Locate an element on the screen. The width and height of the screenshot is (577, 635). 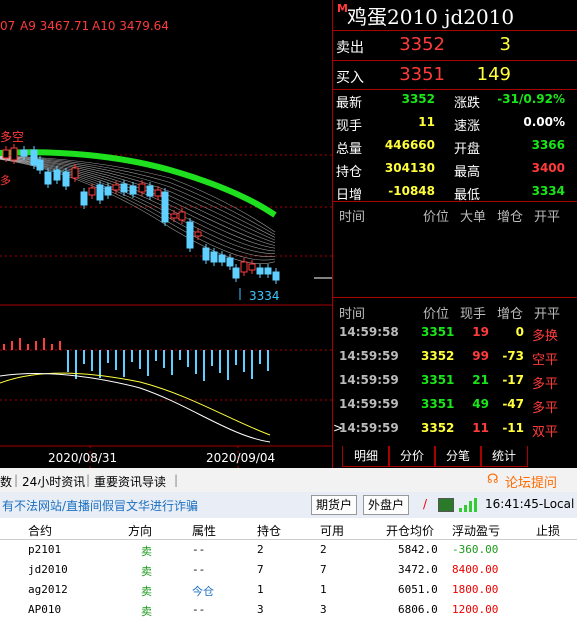
bigorder-header-time: 时间 is located at coordinates (352, 217).